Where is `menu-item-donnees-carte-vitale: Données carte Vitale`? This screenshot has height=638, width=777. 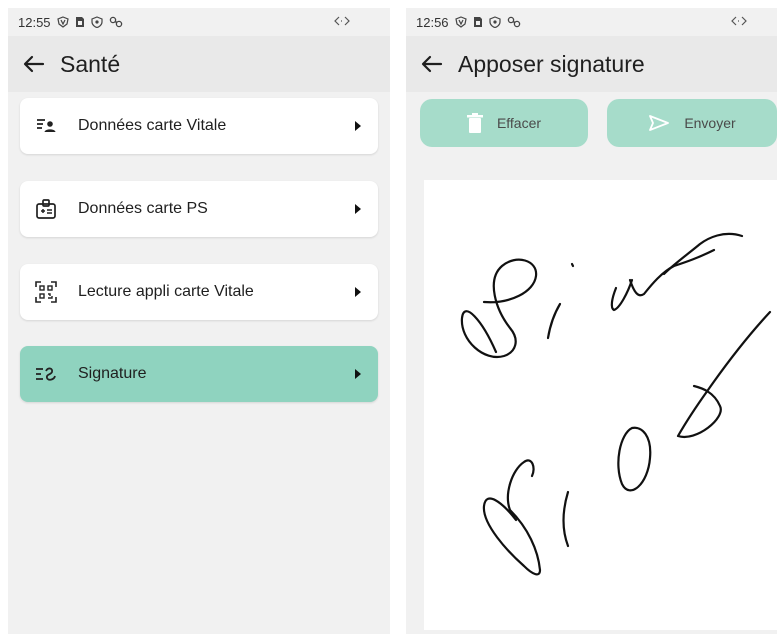
menu-item-donnees-carte-vitale: Données carte Vitale is located at coordinates (199, 126).